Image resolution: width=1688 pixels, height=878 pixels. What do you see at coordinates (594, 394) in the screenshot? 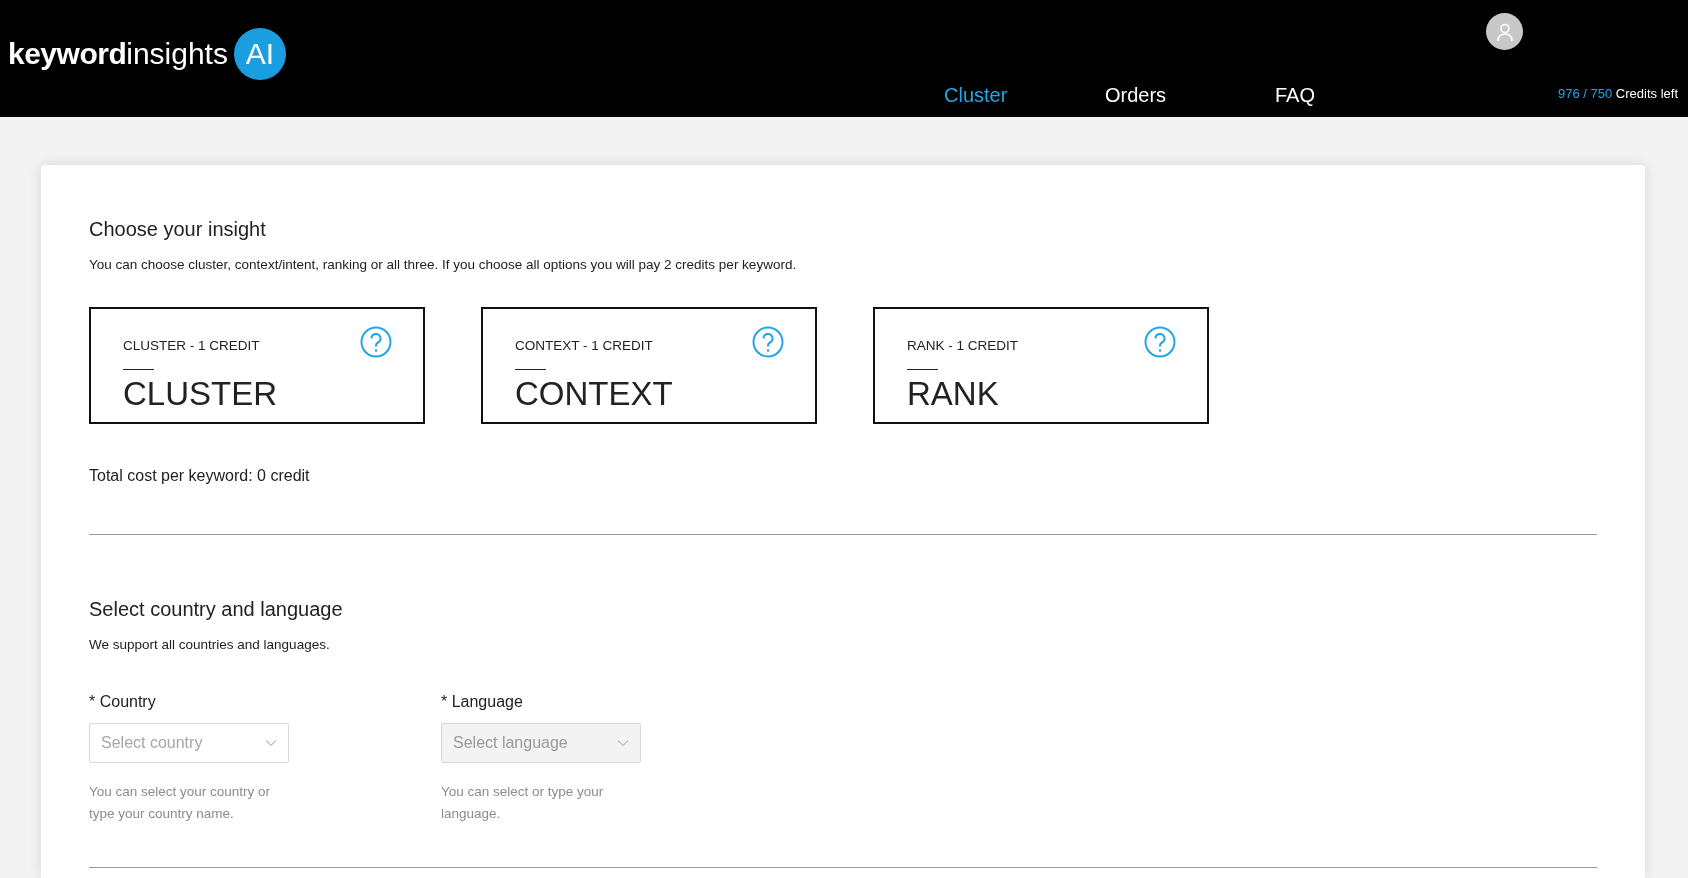
I see `option-name: CONTEXT` at bounding box center [594, 394].